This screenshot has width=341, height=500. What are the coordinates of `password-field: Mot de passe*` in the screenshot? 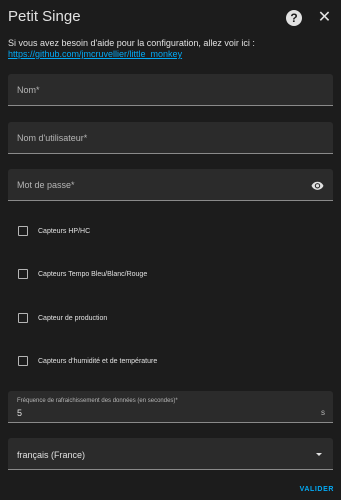 It's located at (170, 185).